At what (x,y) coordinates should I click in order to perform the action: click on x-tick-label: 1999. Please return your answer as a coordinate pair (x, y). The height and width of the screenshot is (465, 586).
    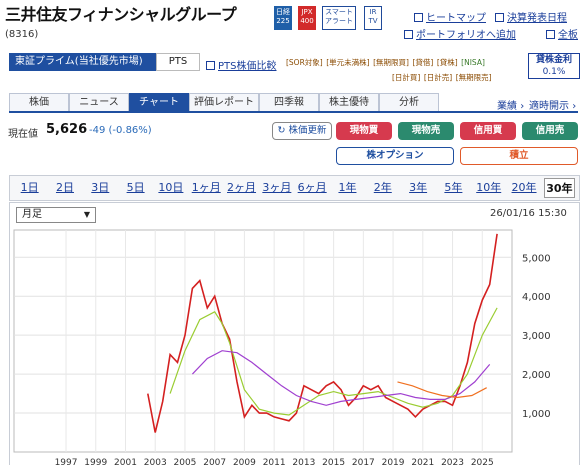
    Looking at the image, I should click on (95, 461).